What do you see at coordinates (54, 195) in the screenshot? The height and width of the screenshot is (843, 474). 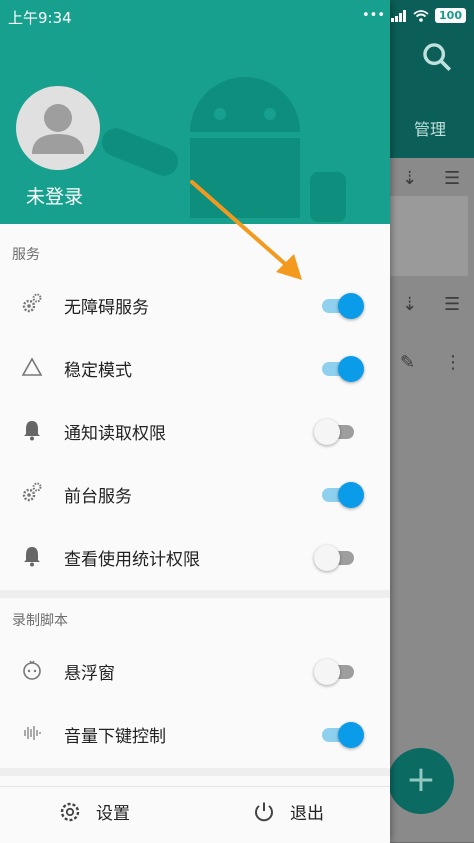 I see `login-status: 未登录` at bounding box center [54, 195].